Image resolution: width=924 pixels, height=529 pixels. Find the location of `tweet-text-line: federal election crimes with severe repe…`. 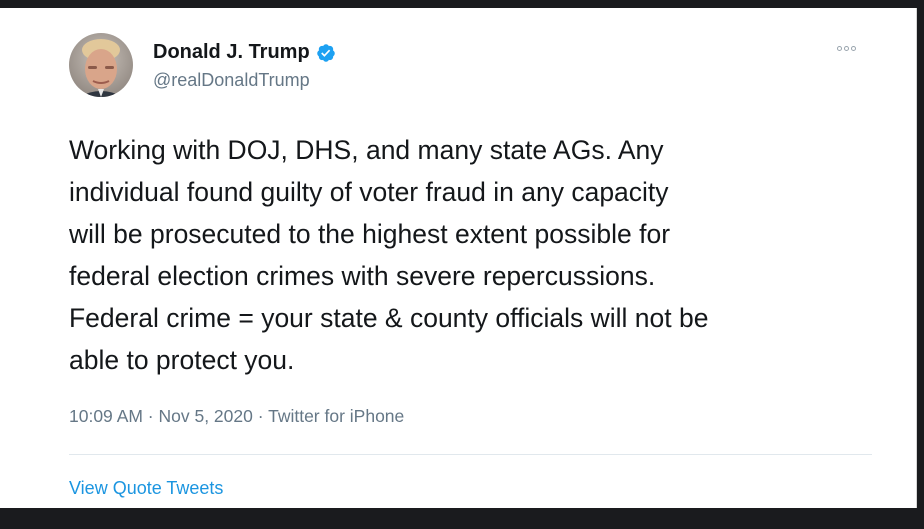

tweet-text-line: federal election crimes with severe repe… is located at coordinates (362, 276).